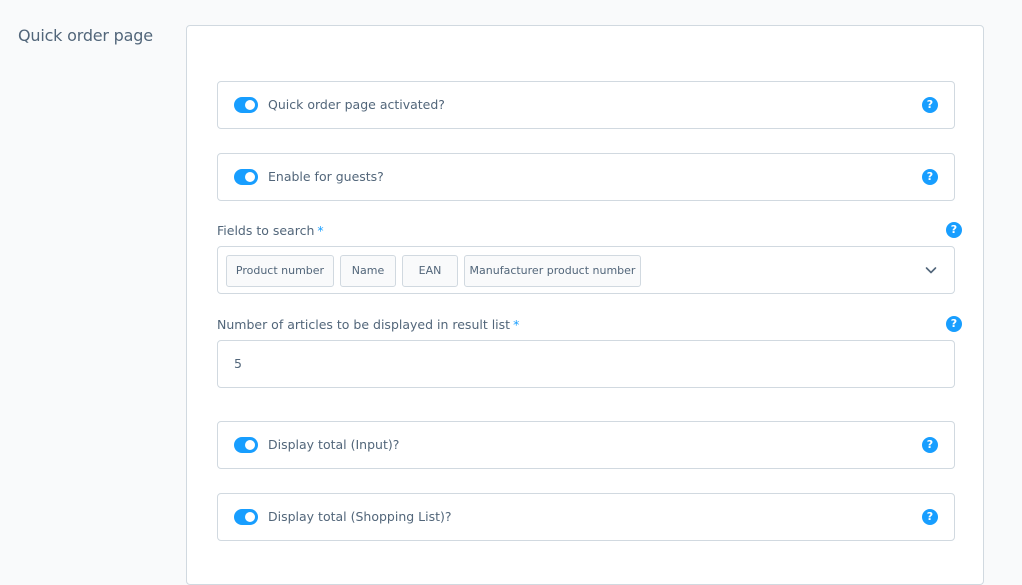  What do you see at coordinates (586, 517) in the screenshot?
I see `display-total-shopping-list-row: Display total (Shopping List)? ?` at bounding box center [586, 517].